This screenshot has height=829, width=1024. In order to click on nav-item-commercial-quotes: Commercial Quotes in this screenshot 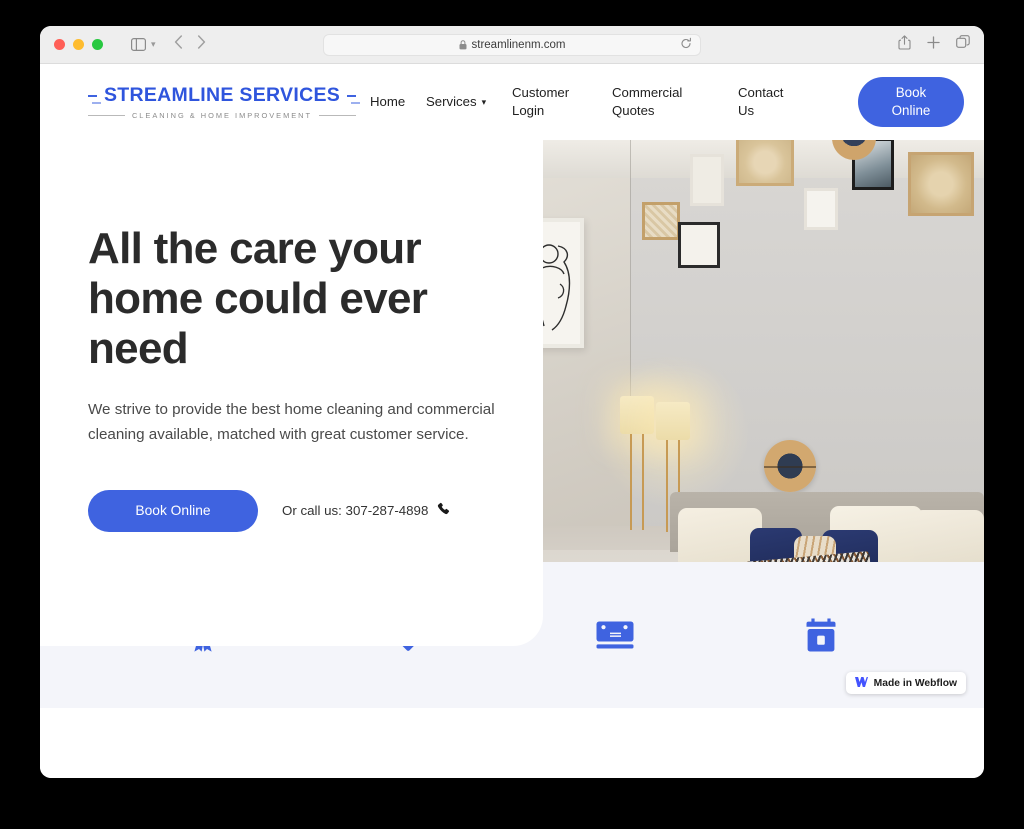, I will do `click(675, 102)`.